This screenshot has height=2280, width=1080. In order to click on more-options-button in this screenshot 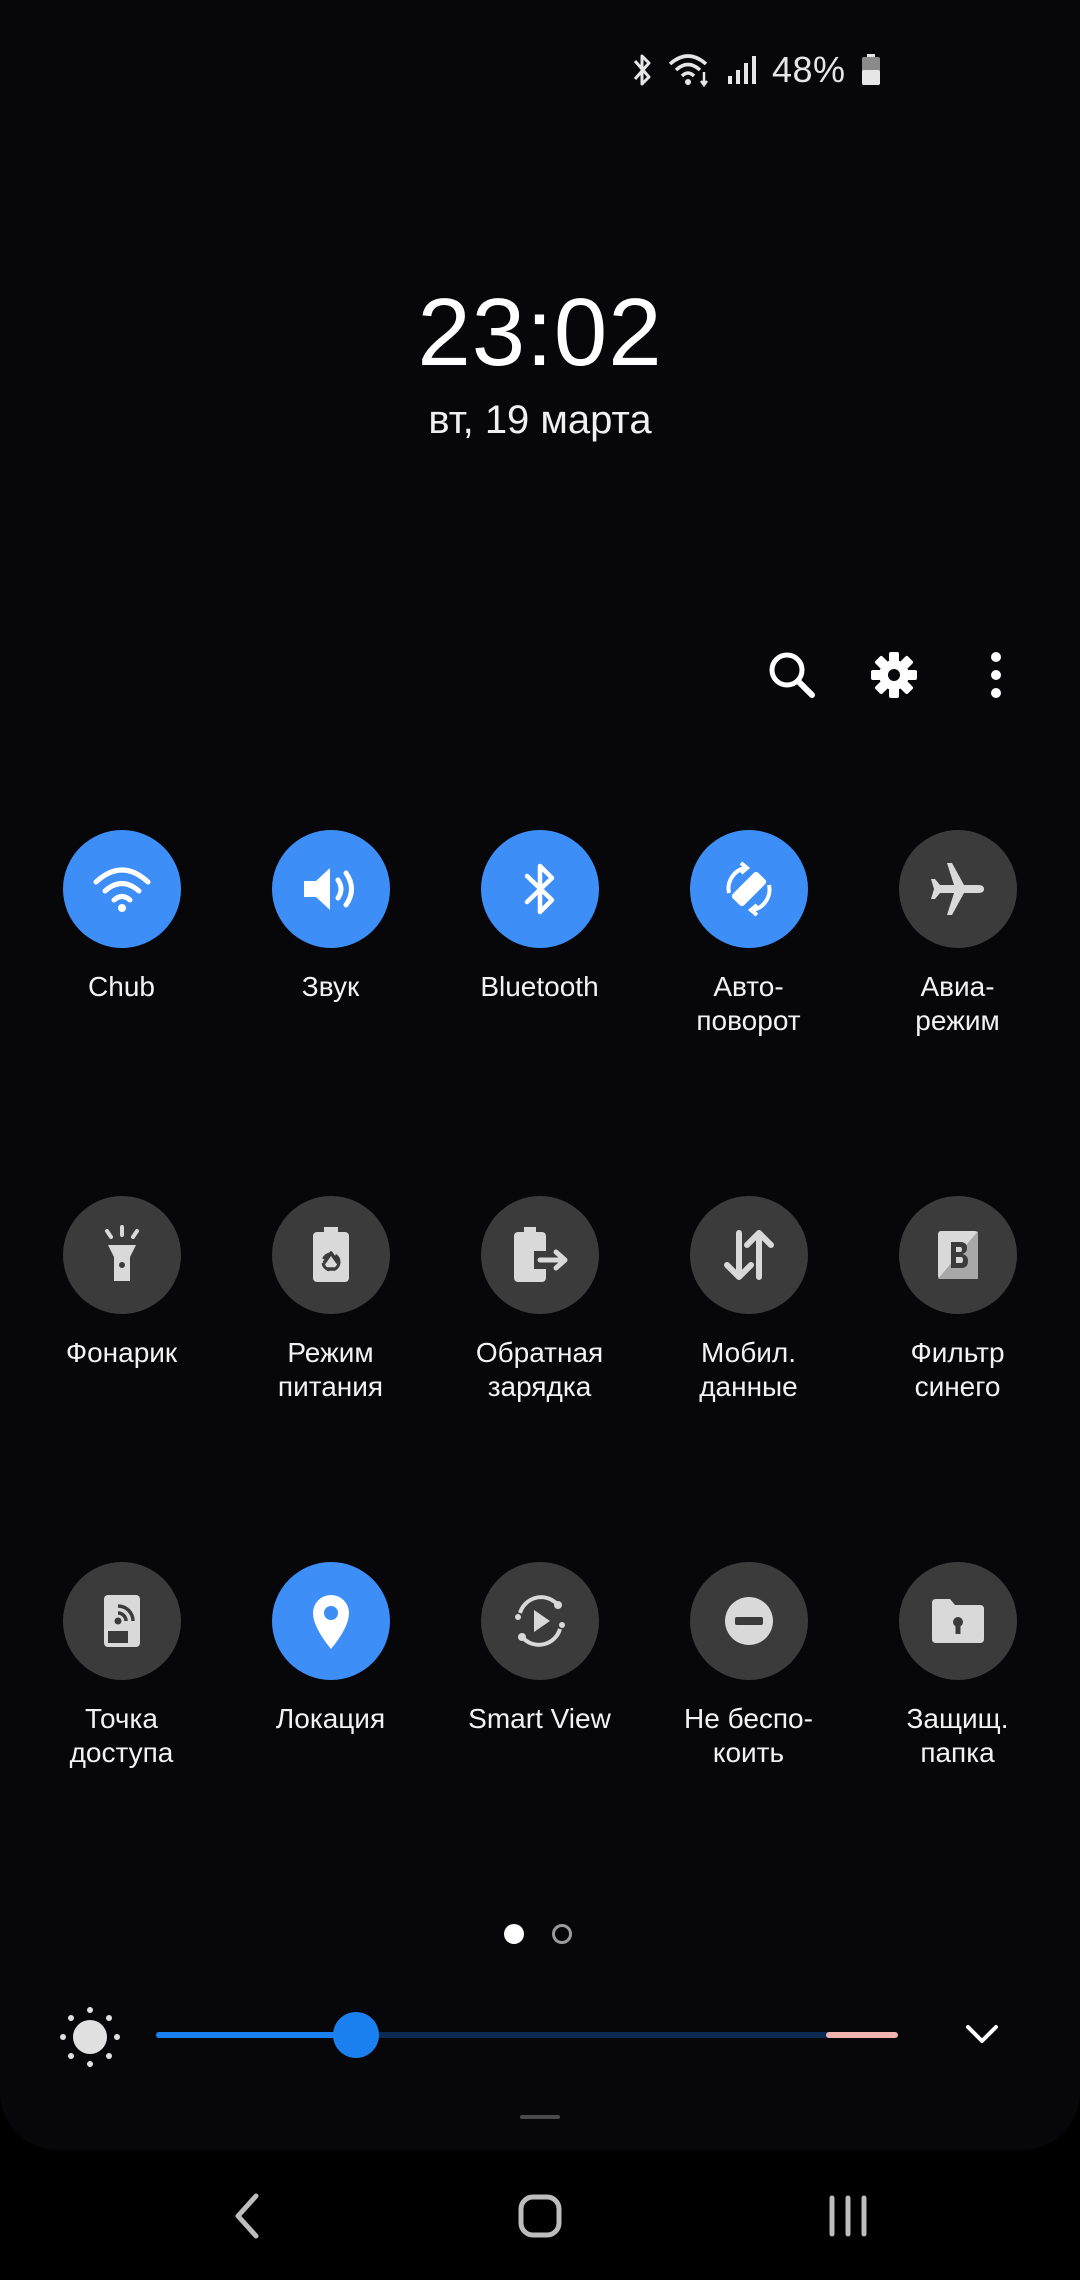, I will do `click(996, 677)`.